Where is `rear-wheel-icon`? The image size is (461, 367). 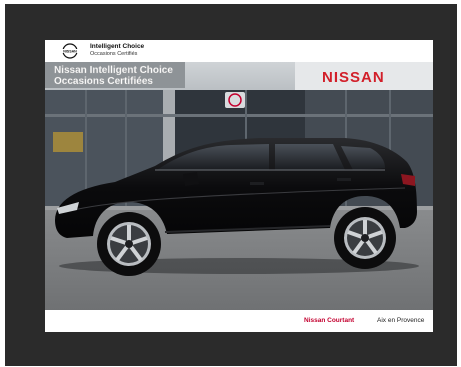
rear-wheel-icon is located at coordinates (365, 238).